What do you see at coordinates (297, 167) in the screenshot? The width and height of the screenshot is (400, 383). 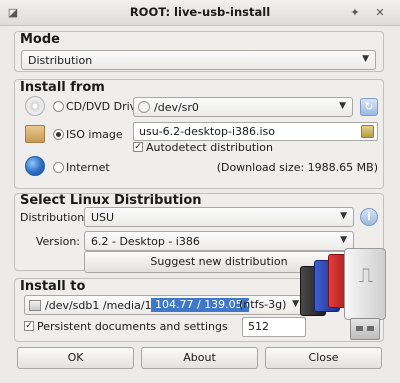 I see `download-size: (Download size: 1988.65 MB)` at bounding box center [297, 167].